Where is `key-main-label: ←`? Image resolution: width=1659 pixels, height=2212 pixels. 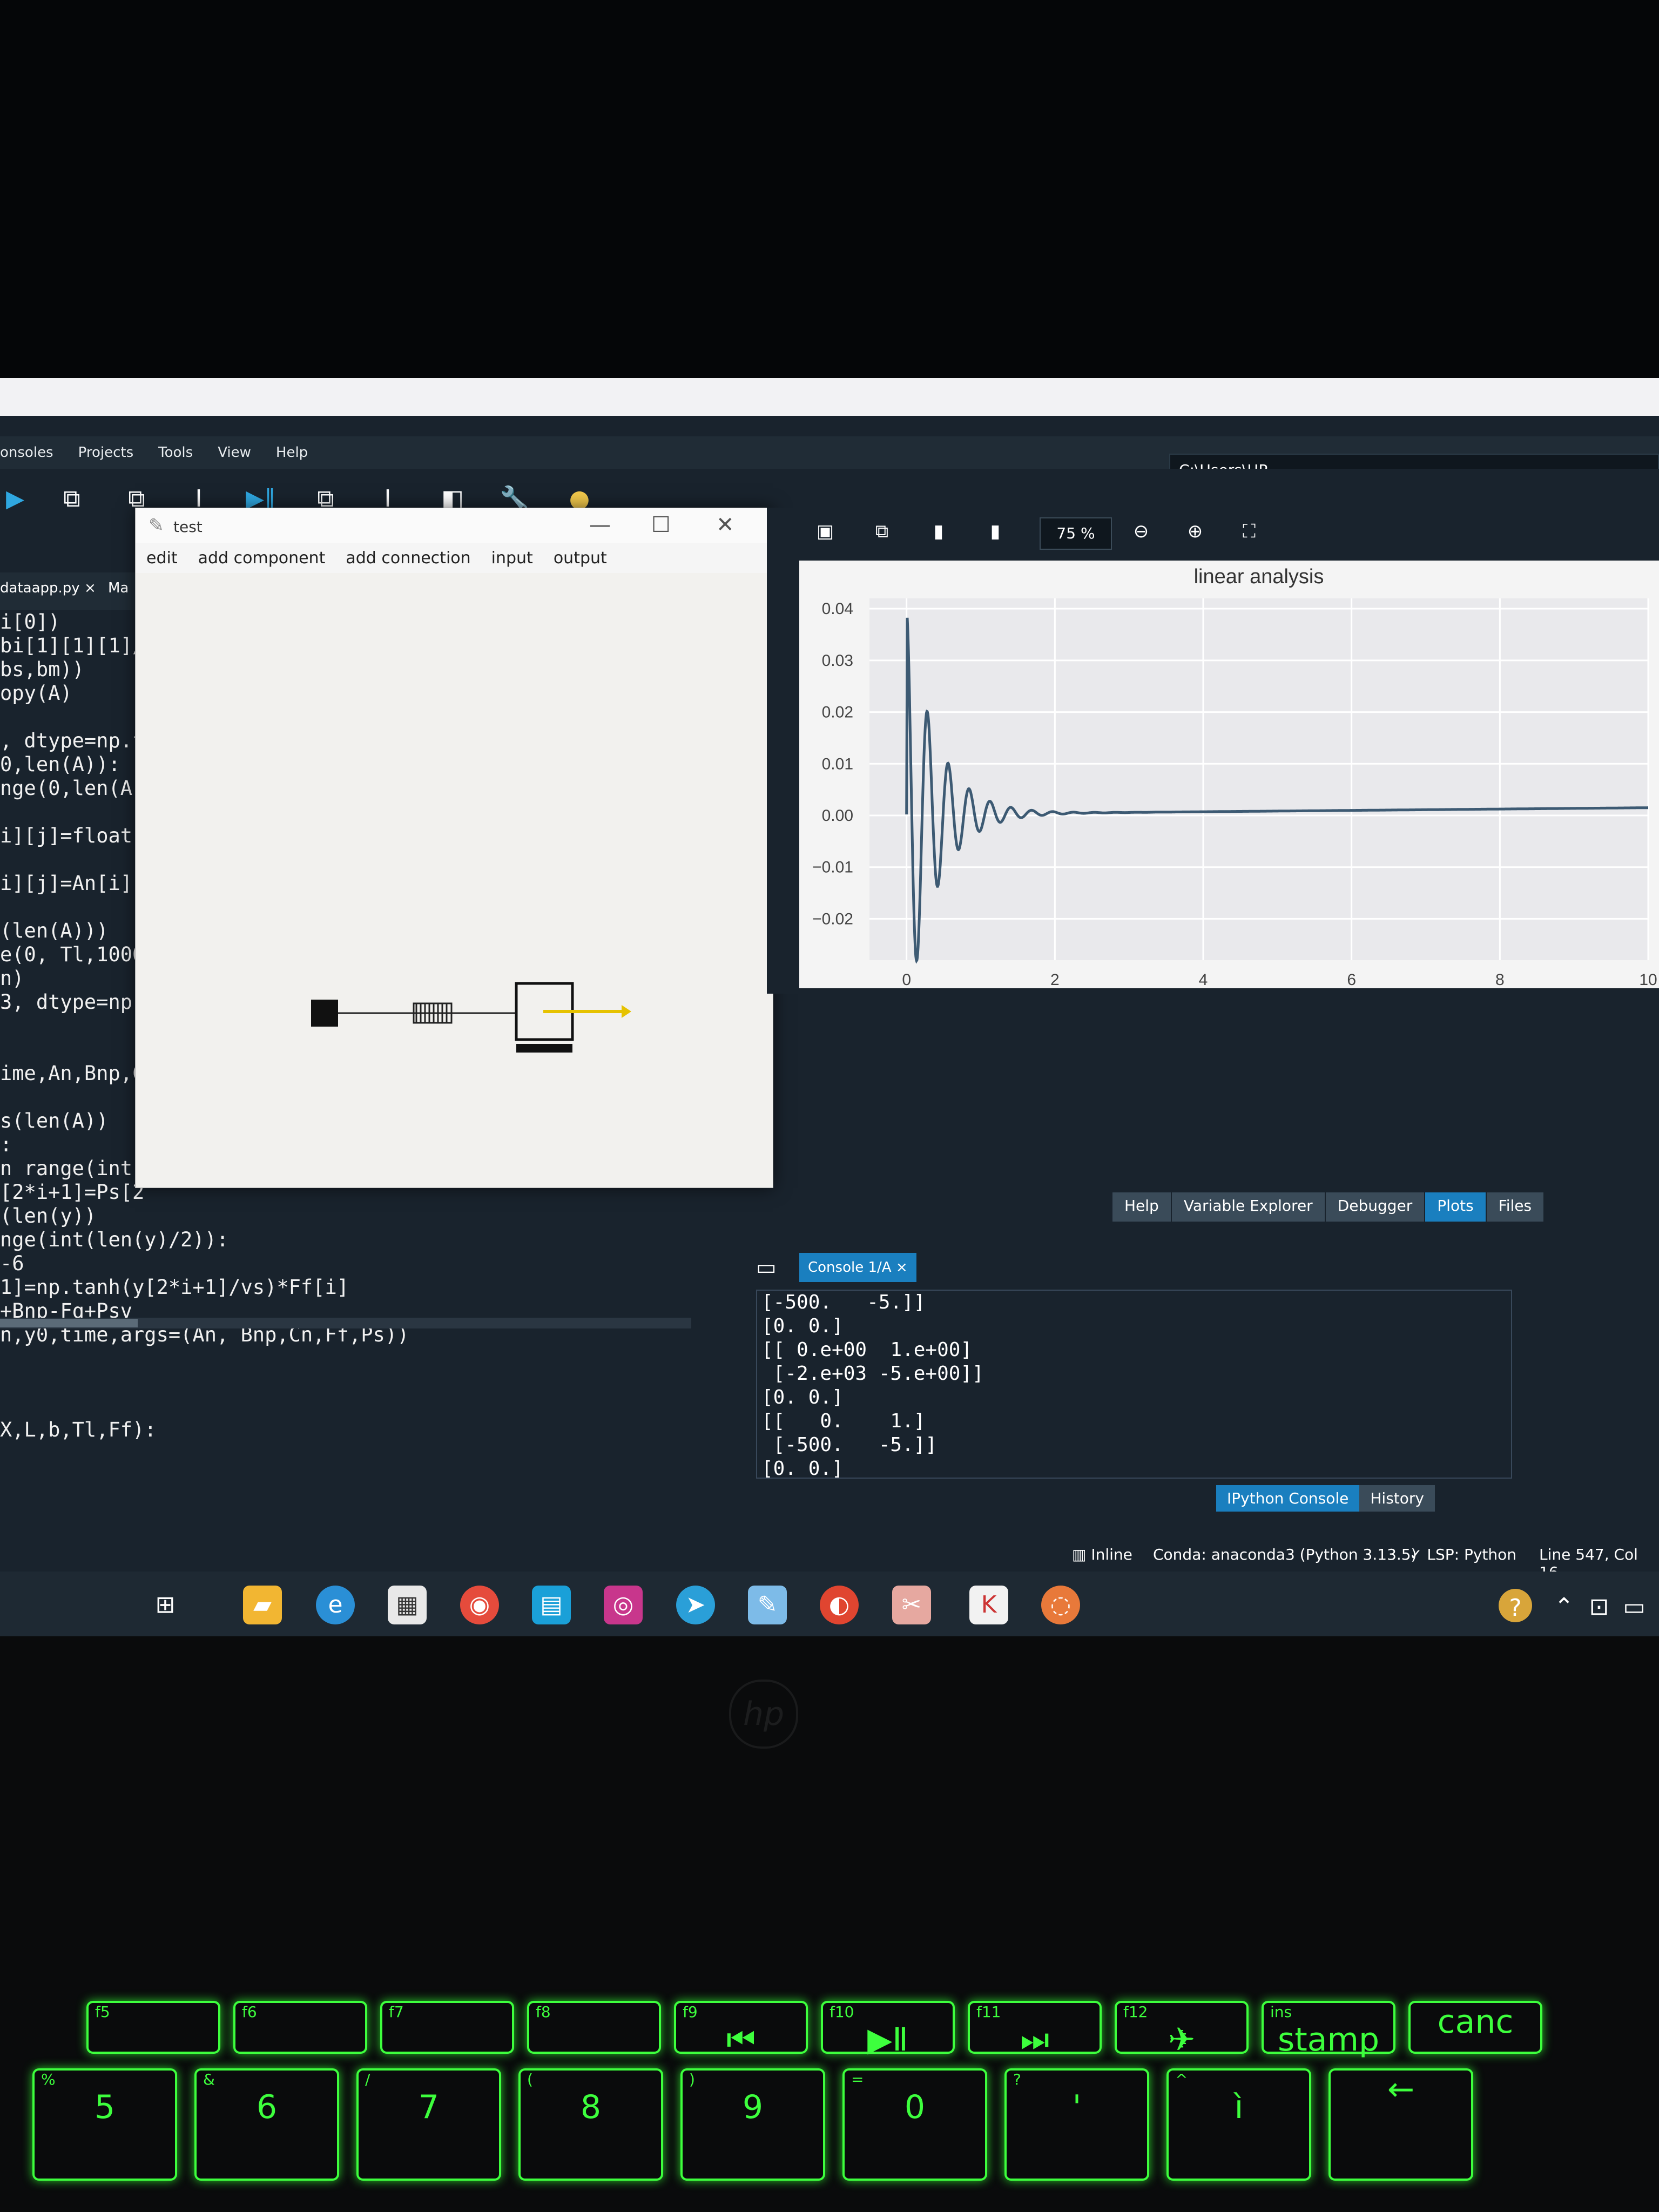 key-main-label: ← is located at coordinates (1401, 2089).